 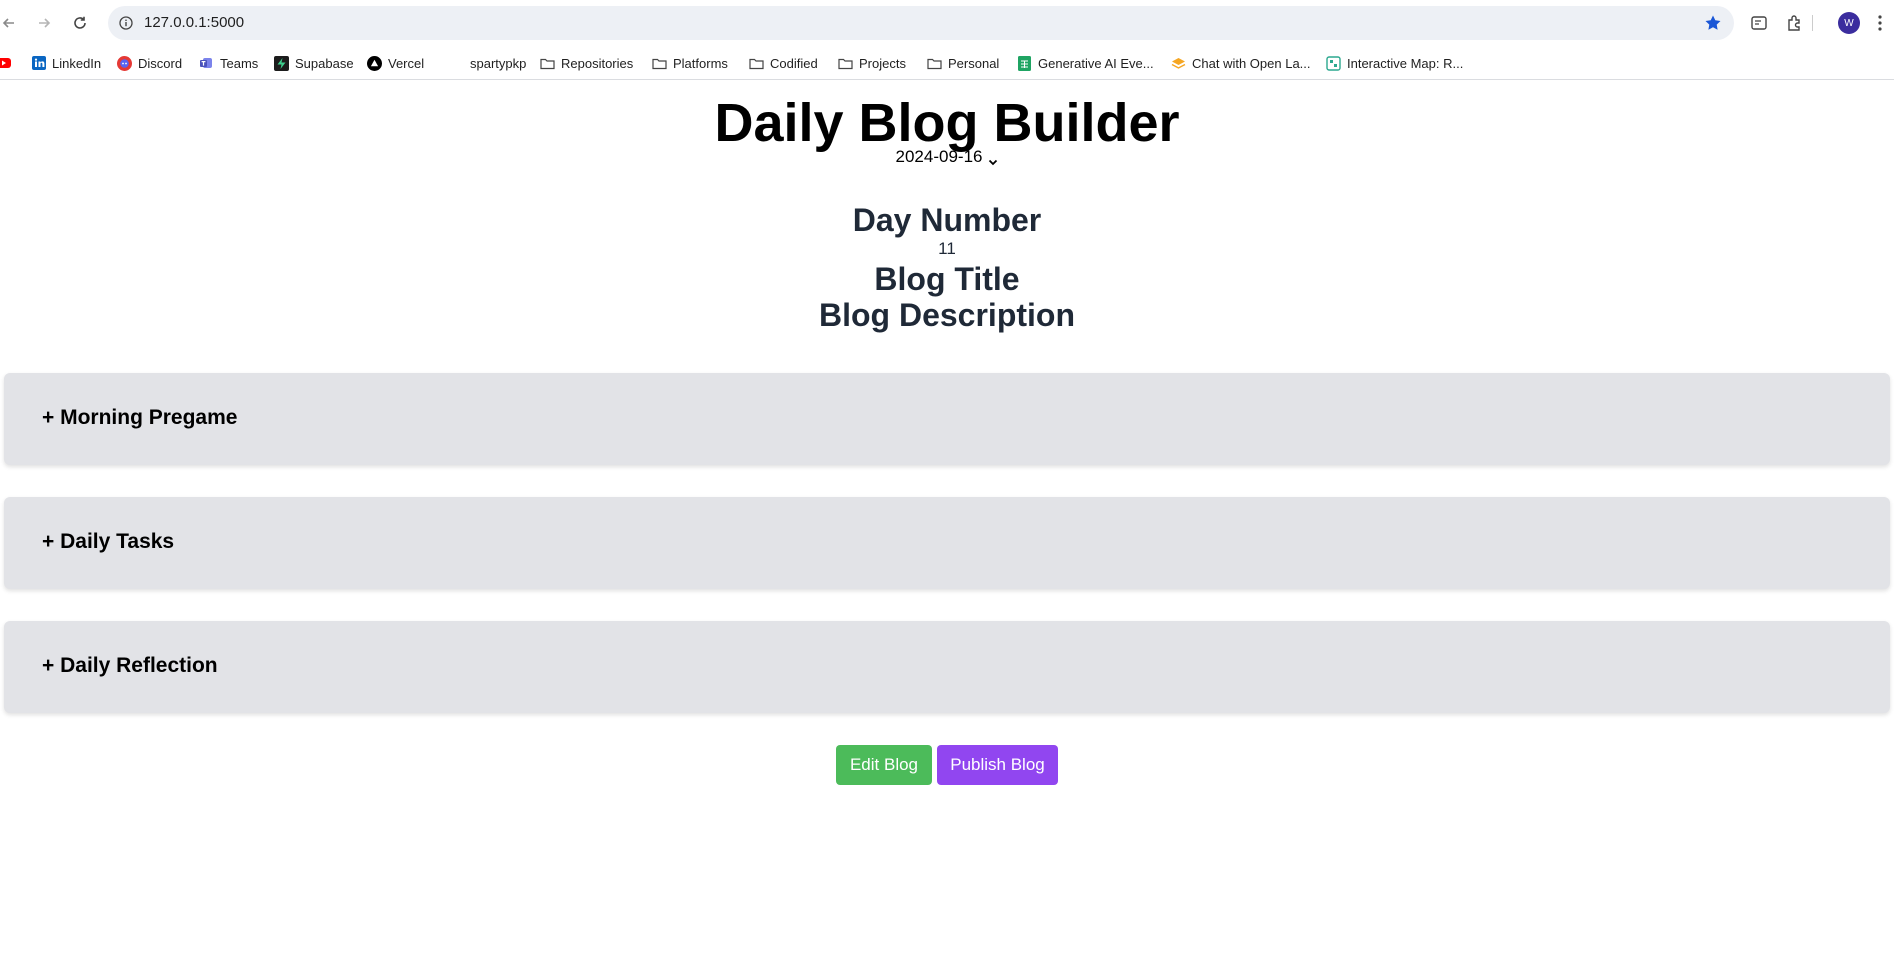 What do you see at coordinates (1713, 23) in the screenshot?
I see `bookmark-star-icon` at bounding box center [1713, 23].